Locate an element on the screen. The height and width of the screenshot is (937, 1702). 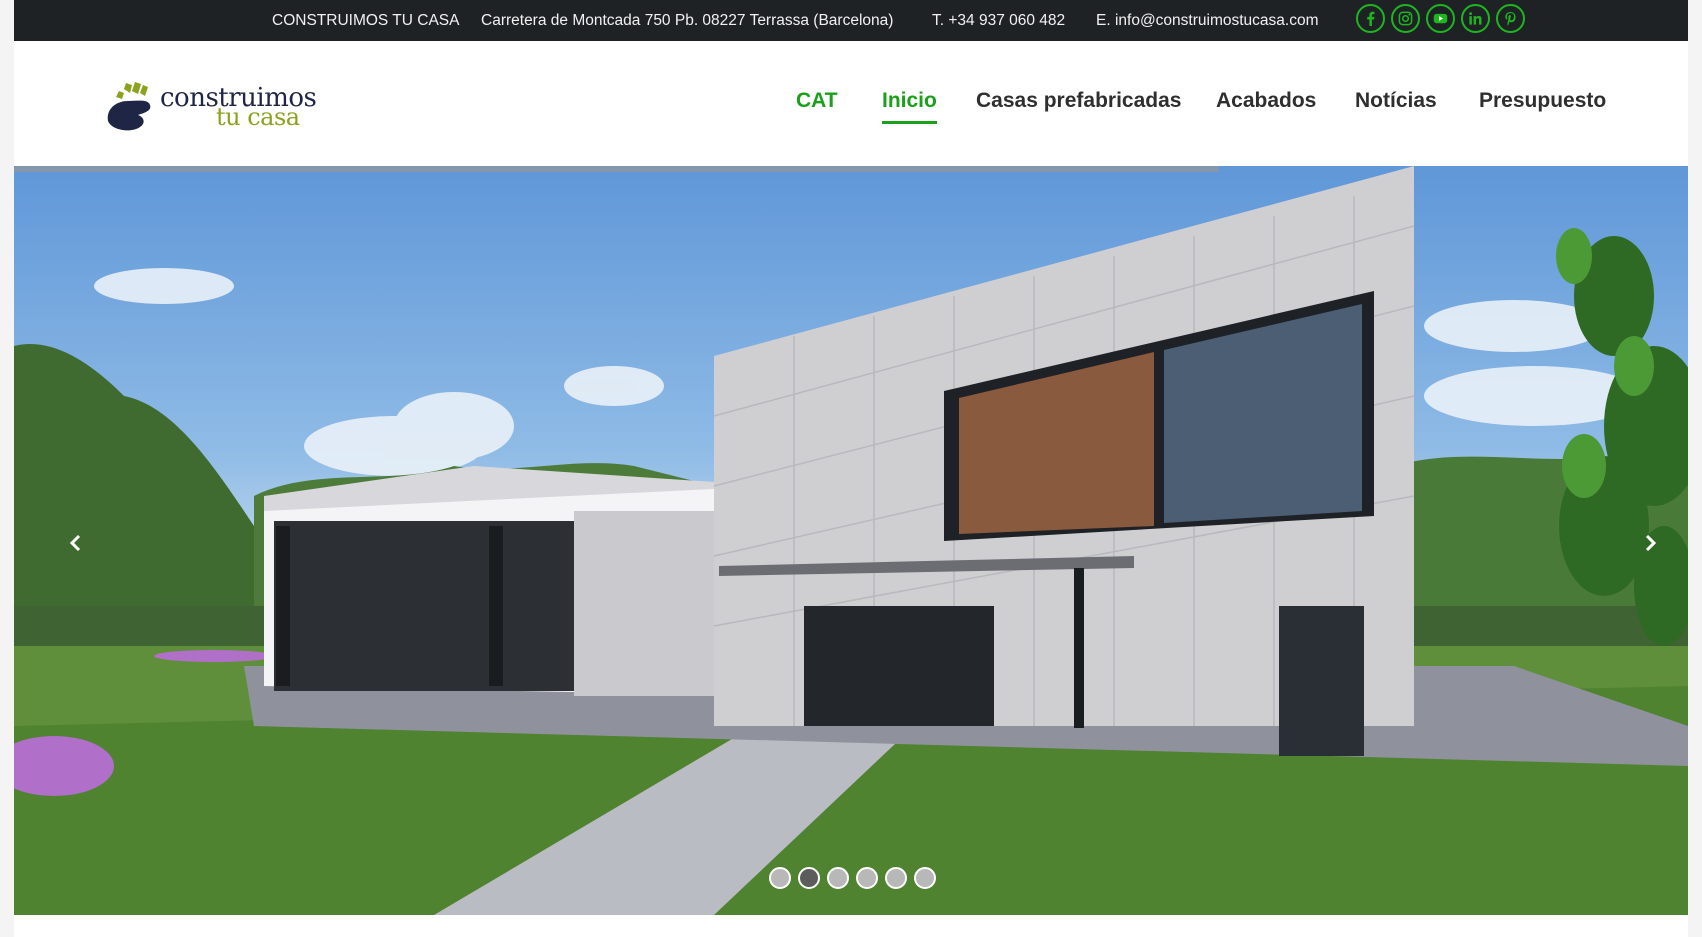
nav-item-inicio-label: Inicio is located at coordinates (909, 100).